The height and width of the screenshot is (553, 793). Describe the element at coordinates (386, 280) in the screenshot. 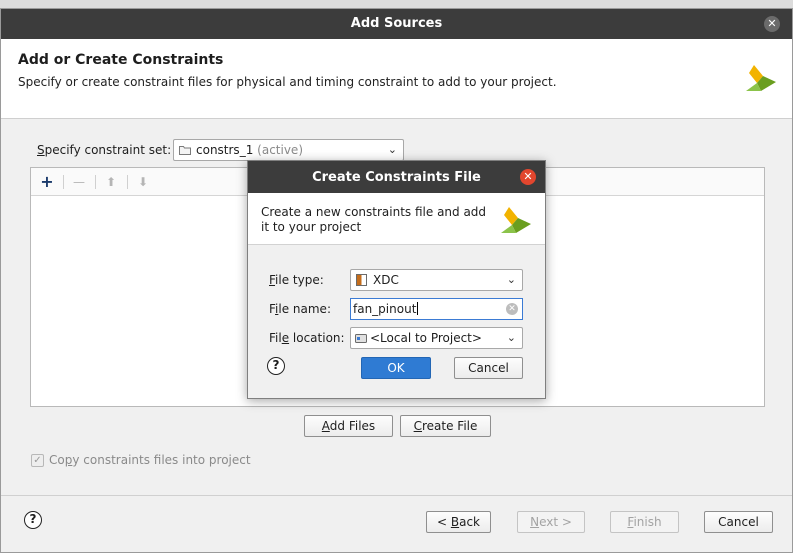

I see `file-type-value: XDC` at that location.